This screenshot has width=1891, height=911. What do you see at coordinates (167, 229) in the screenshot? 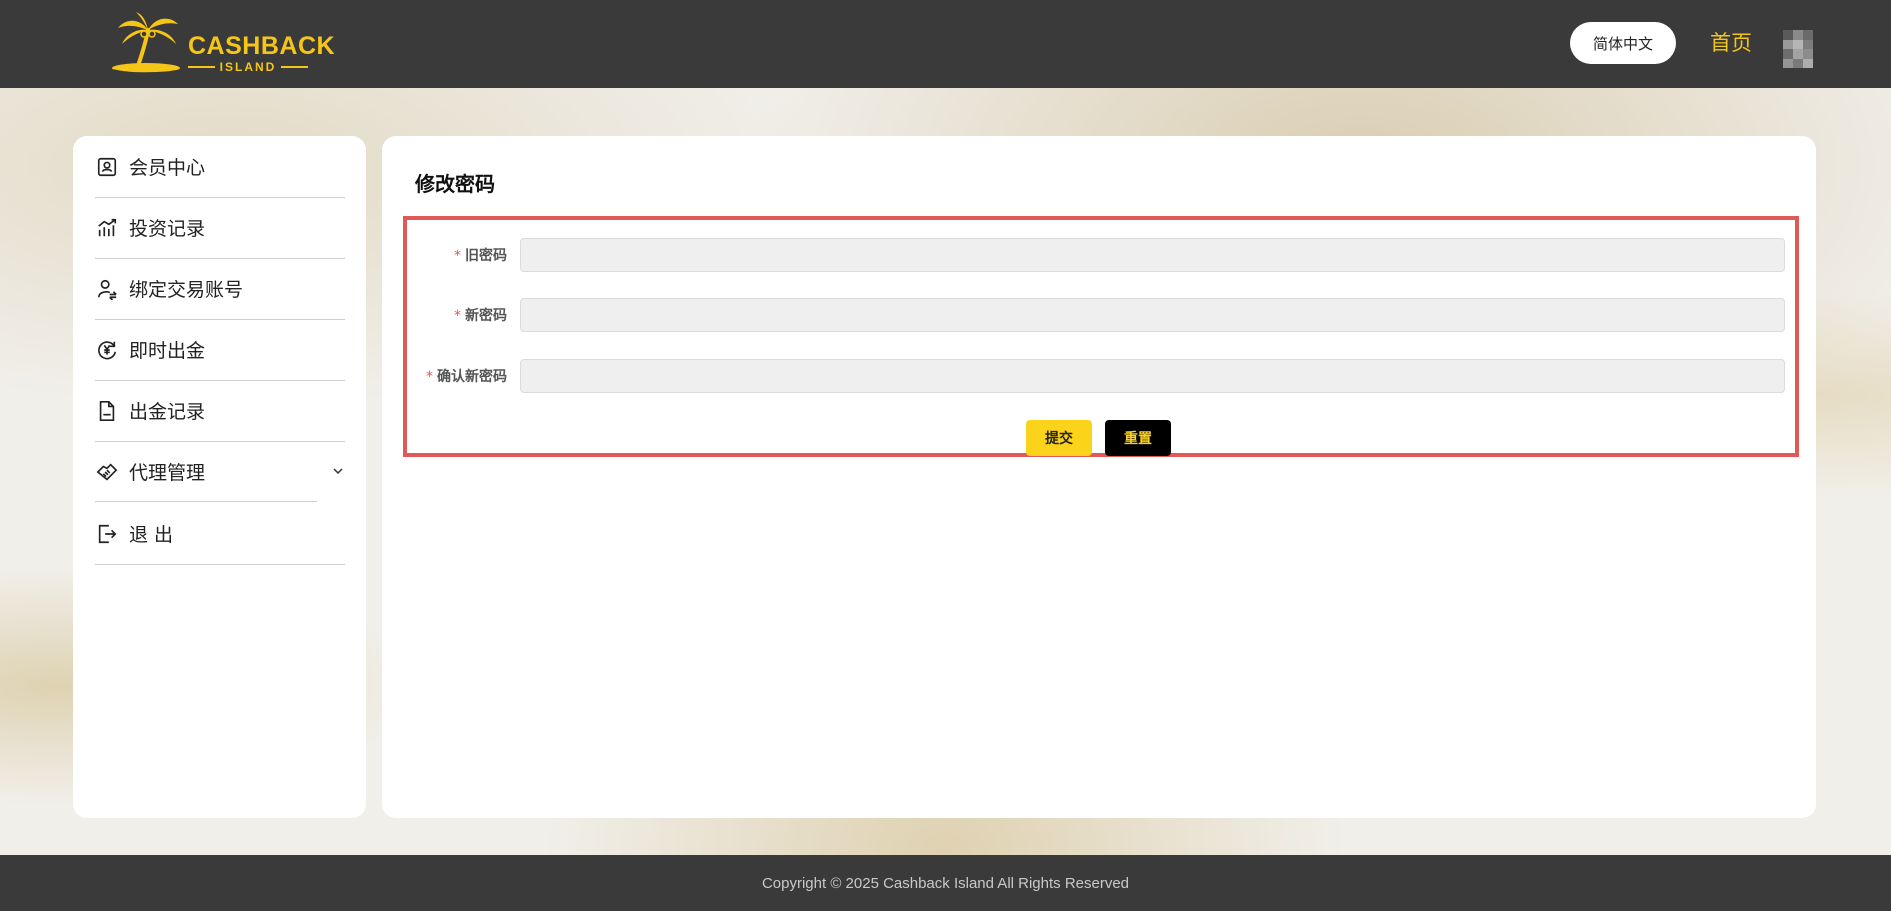
I see `sidebar-item-label: 投资记录` at bounding box center [167, 229].